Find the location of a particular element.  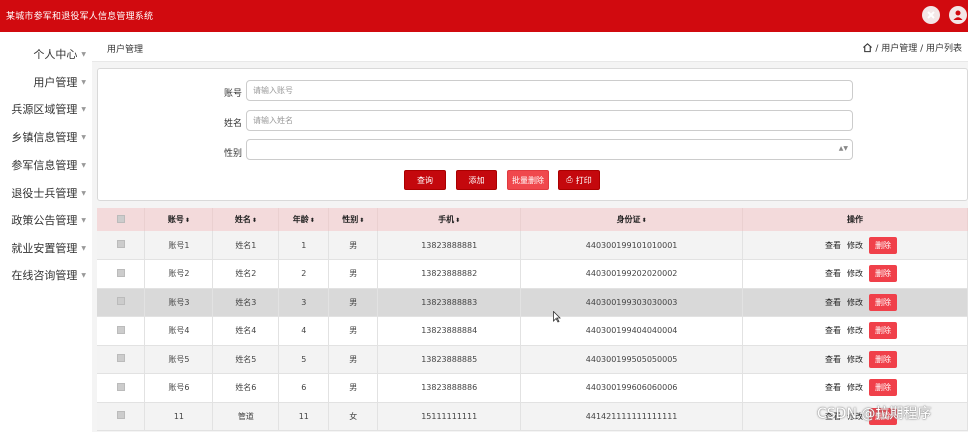

sidebar-item-policy: 政策公告管理 ▼ is located at coordinates (48, 220).